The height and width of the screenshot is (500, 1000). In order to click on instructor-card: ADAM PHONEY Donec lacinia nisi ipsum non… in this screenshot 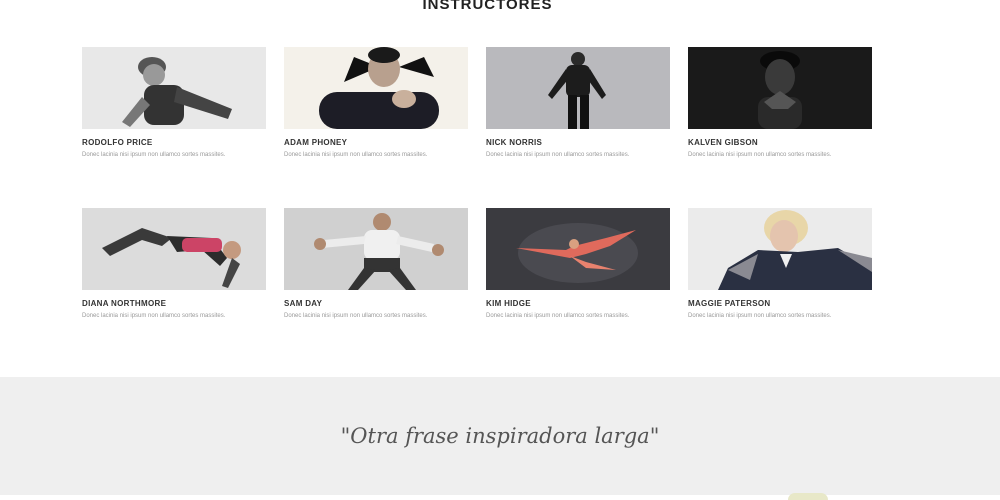, I will do `click(376, 127)`.